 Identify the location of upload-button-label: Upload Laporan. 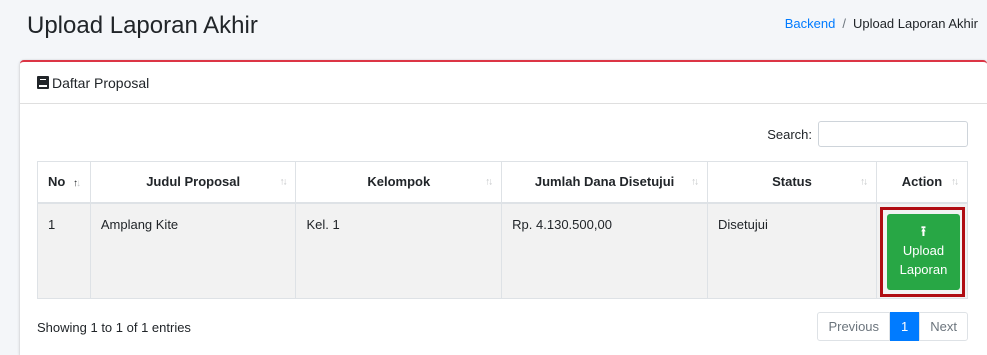
(923, 260).